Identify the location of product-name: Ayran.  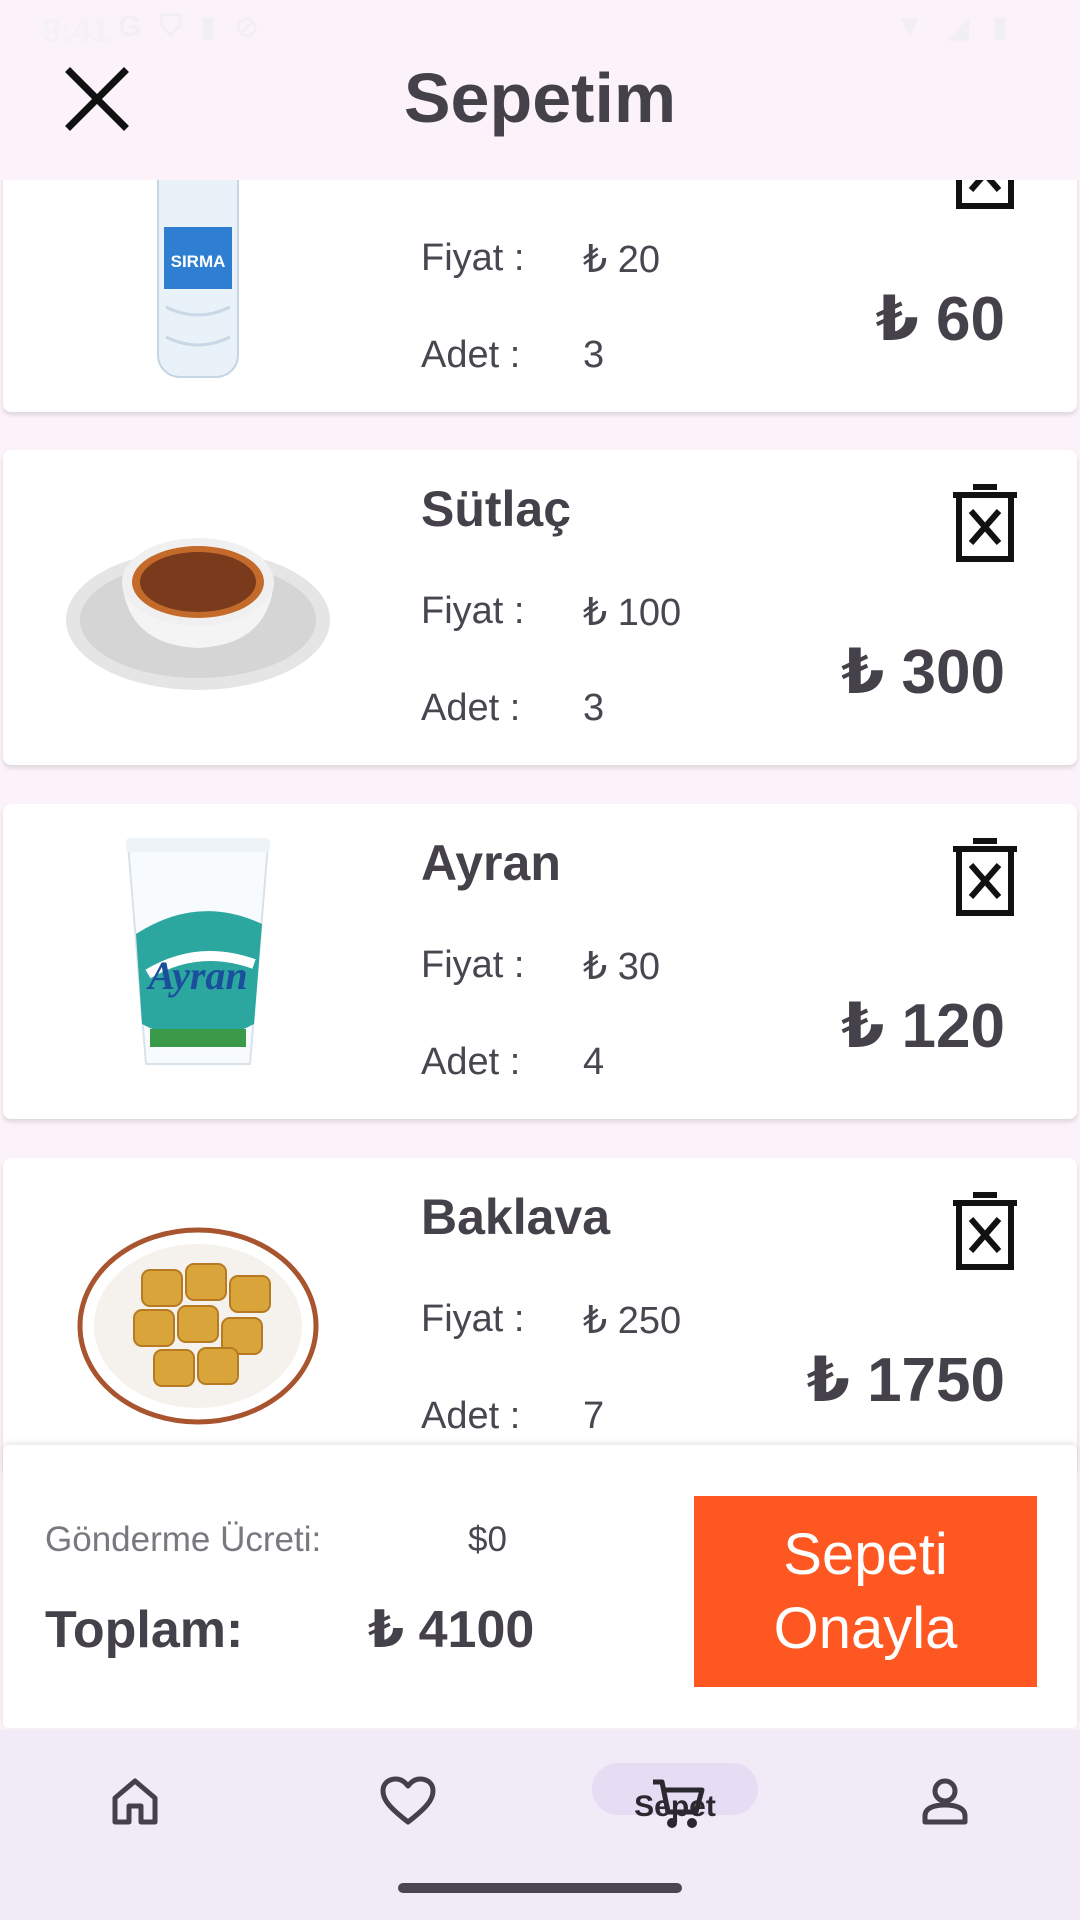
(491, 863).